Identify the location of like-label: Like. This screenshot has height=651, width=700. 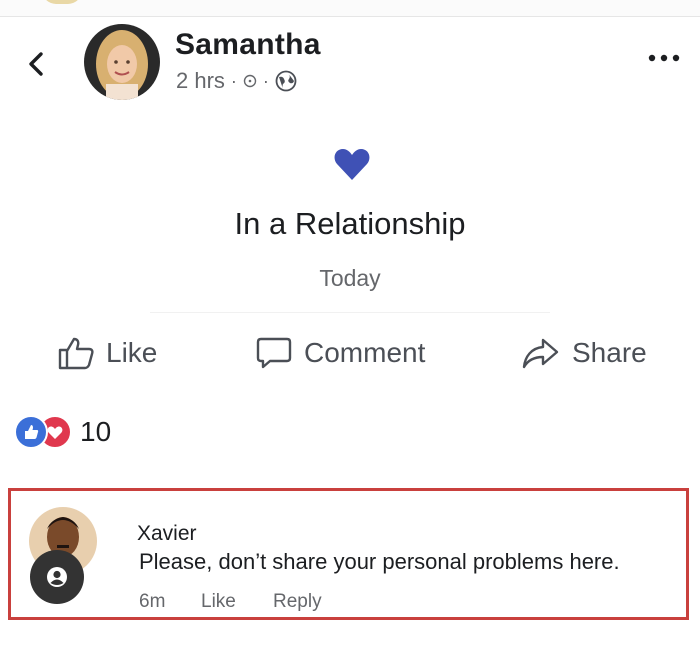
(132, 352).